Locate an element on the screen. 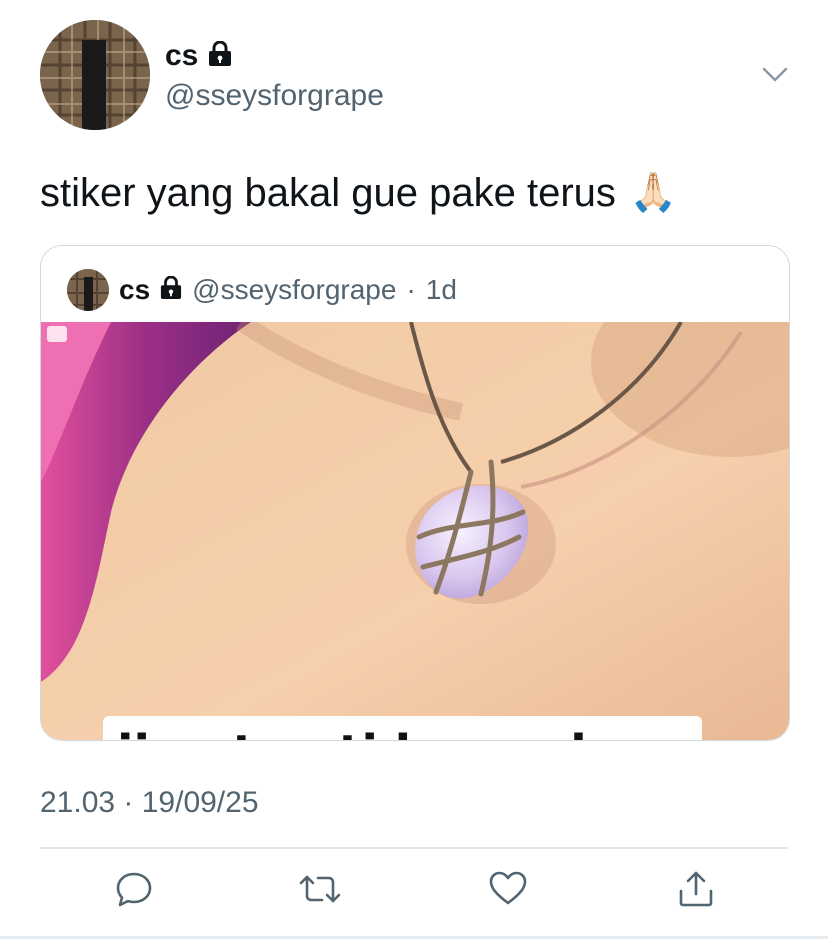  reply-icon is located at coordinates (134, 891).